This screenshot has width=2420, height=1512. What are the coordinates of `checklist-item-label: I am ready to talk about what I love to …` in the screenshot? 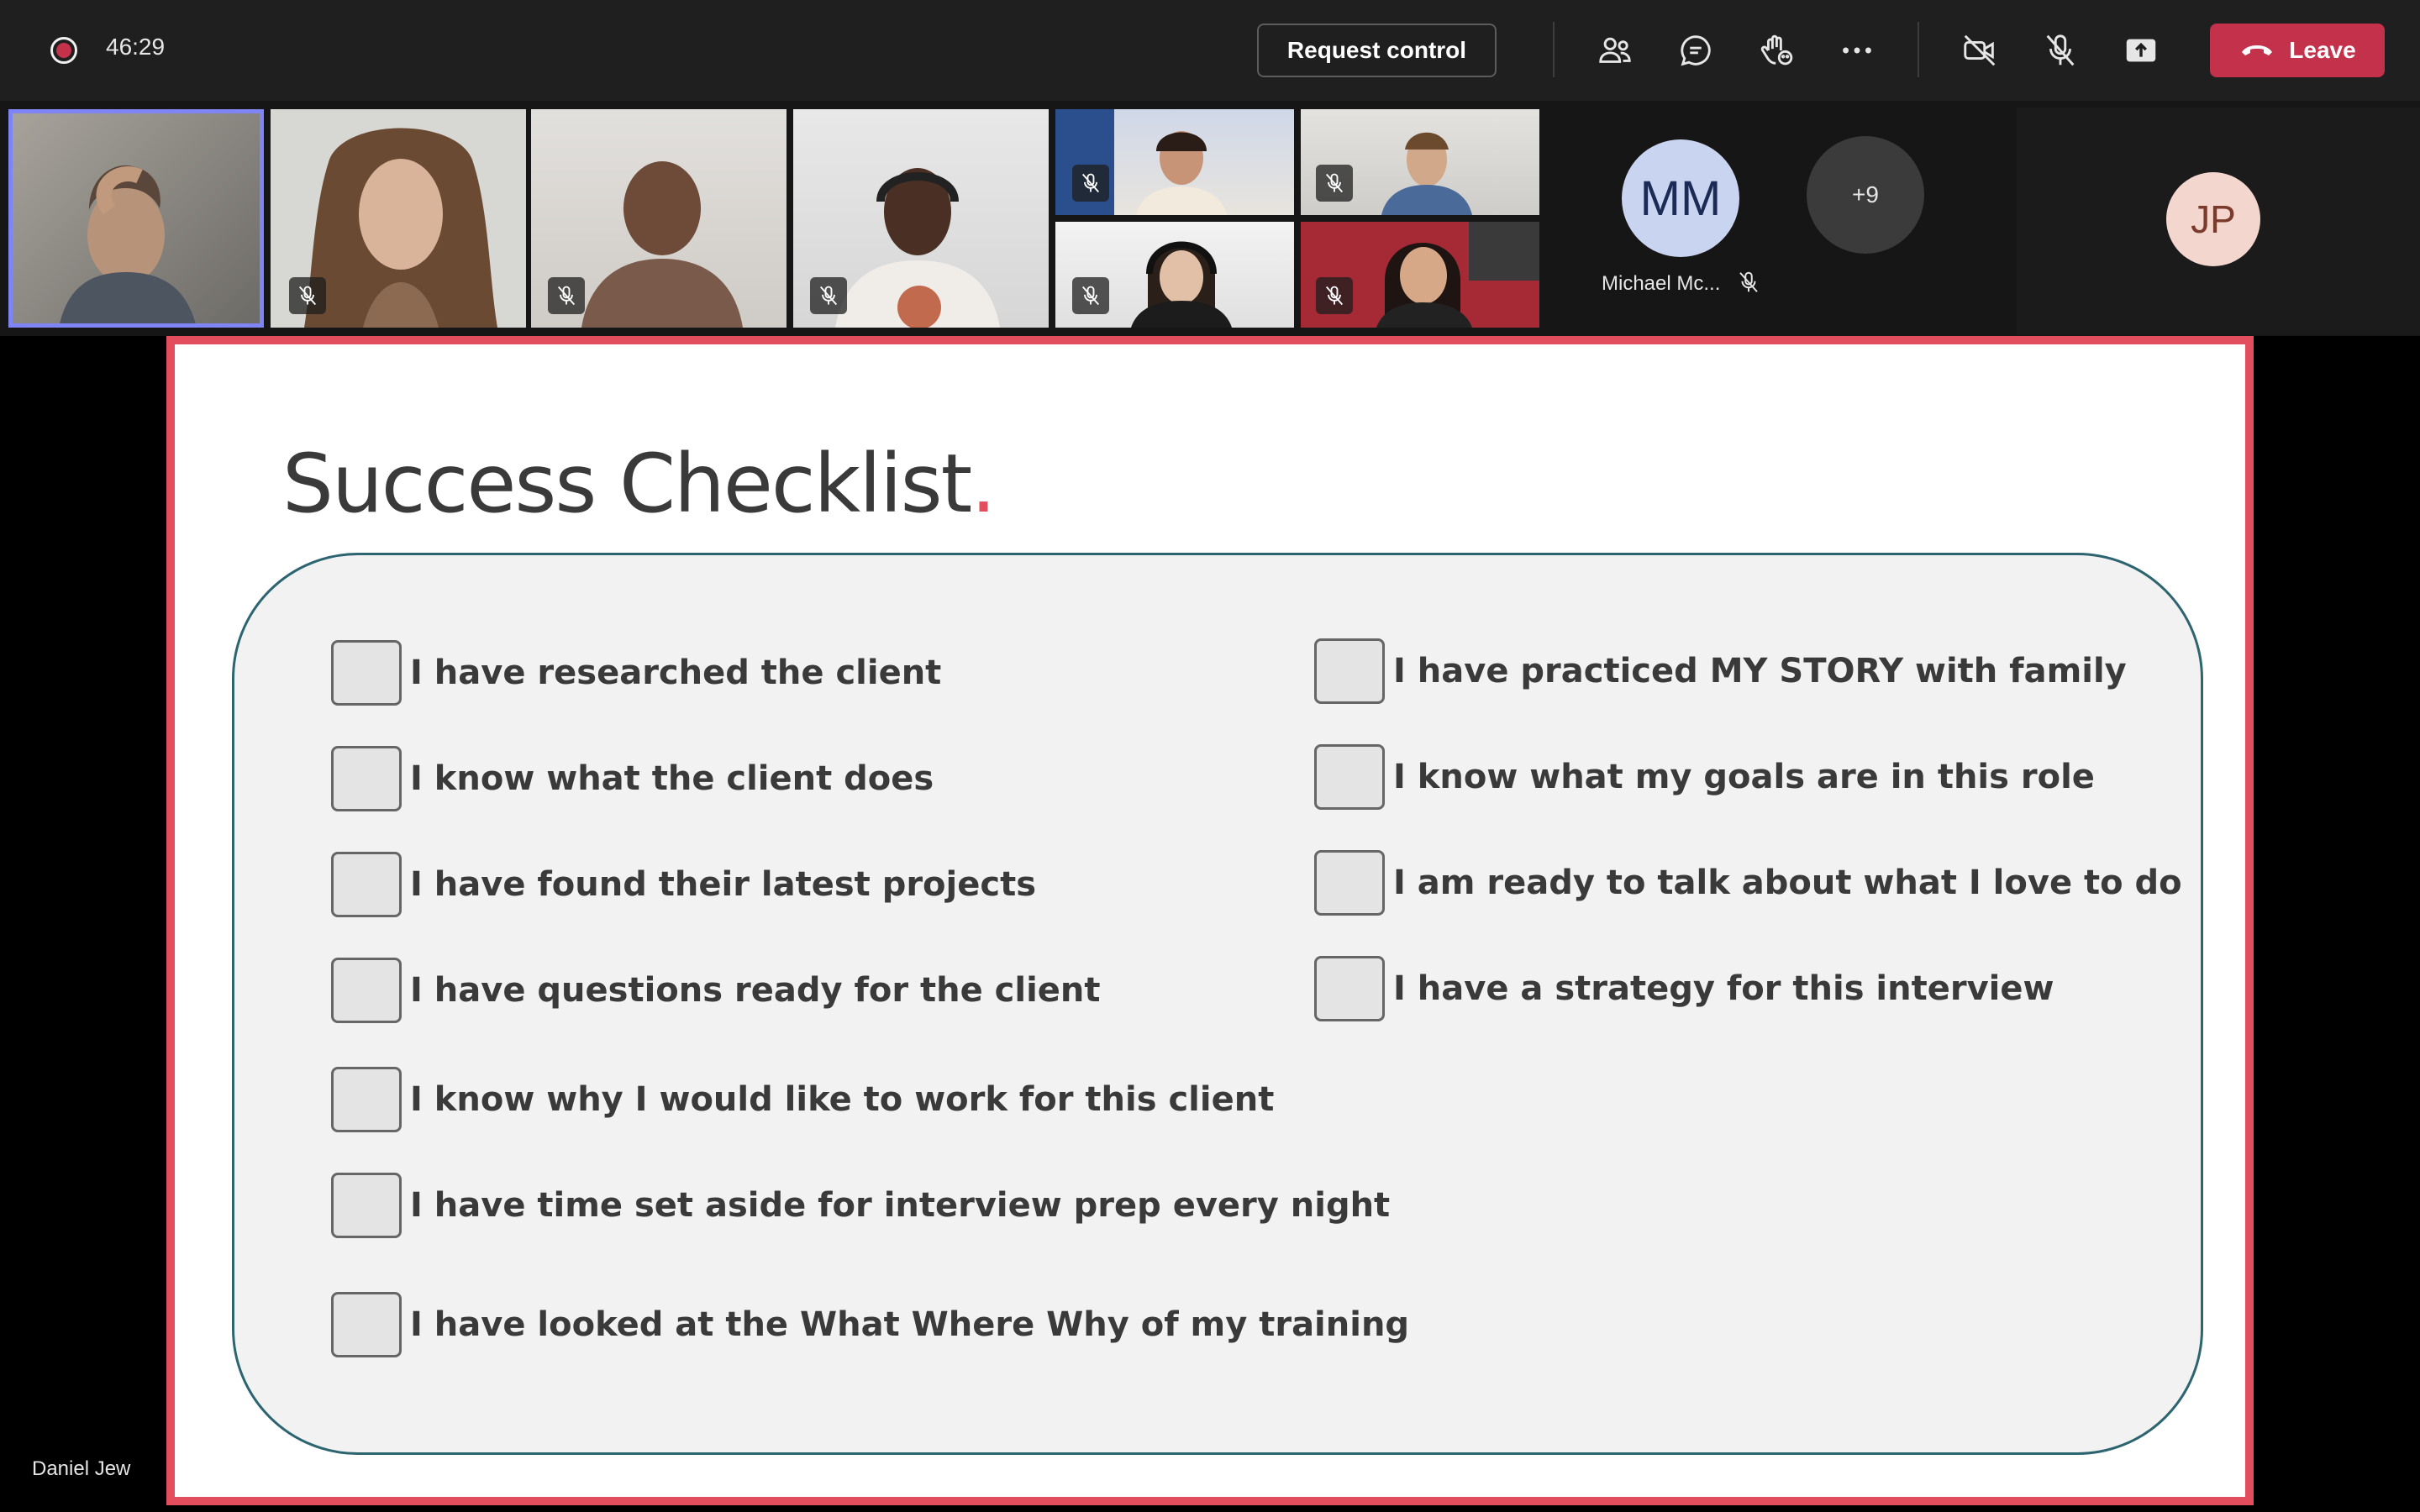 It's located at (1788, 883).